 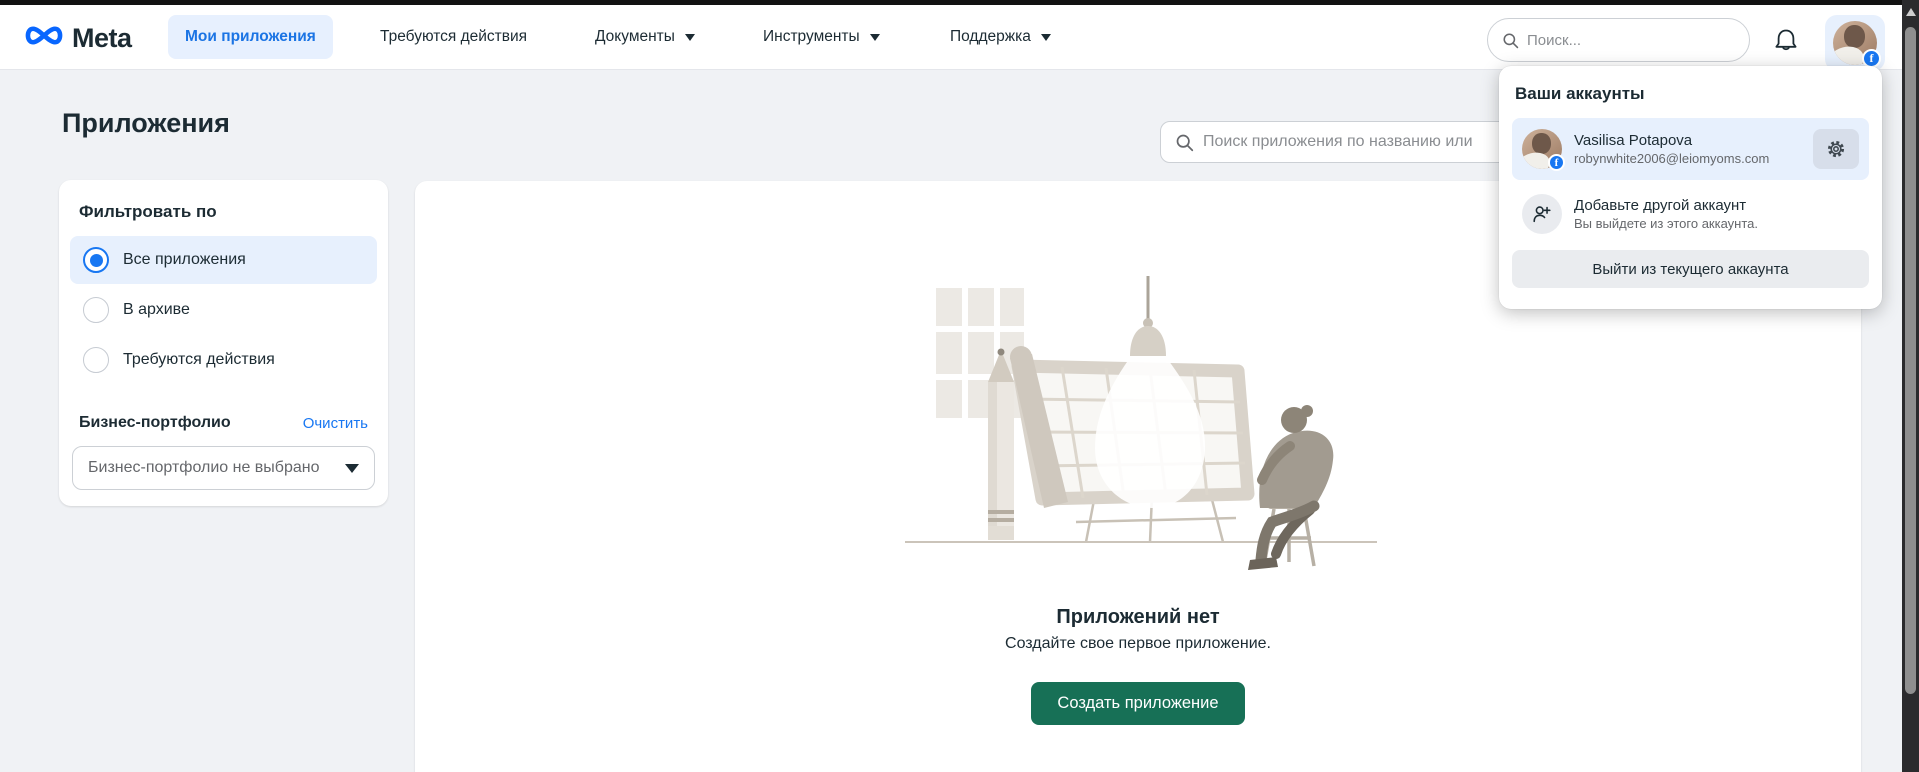 I want to click on create-app-button: Создать приложение, so click(x=1138, y=703).